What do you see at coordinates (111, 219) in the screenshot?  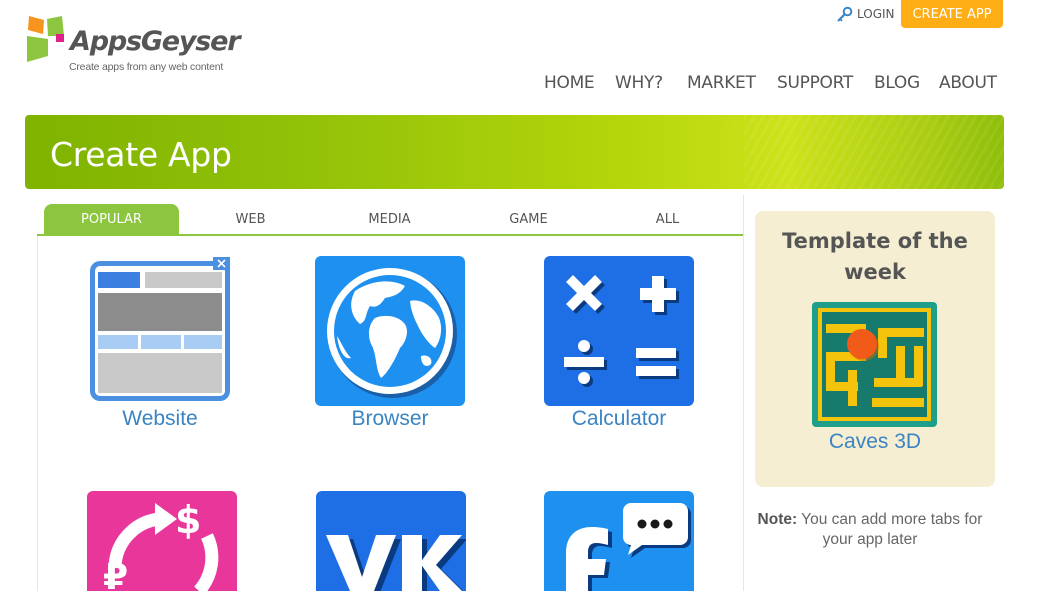 I see `tab-popular: POPULAR` at bounding box center [111, 219].